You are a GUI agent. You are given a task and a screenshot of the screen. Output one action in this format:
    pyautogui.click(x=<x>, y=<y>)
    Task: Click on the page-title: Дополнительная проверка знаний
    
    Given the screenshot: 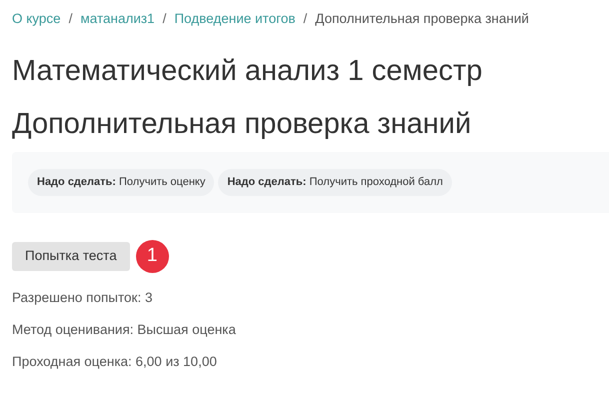 What is the action you would take?
    pyautogui.click(x=242, y=124)
    